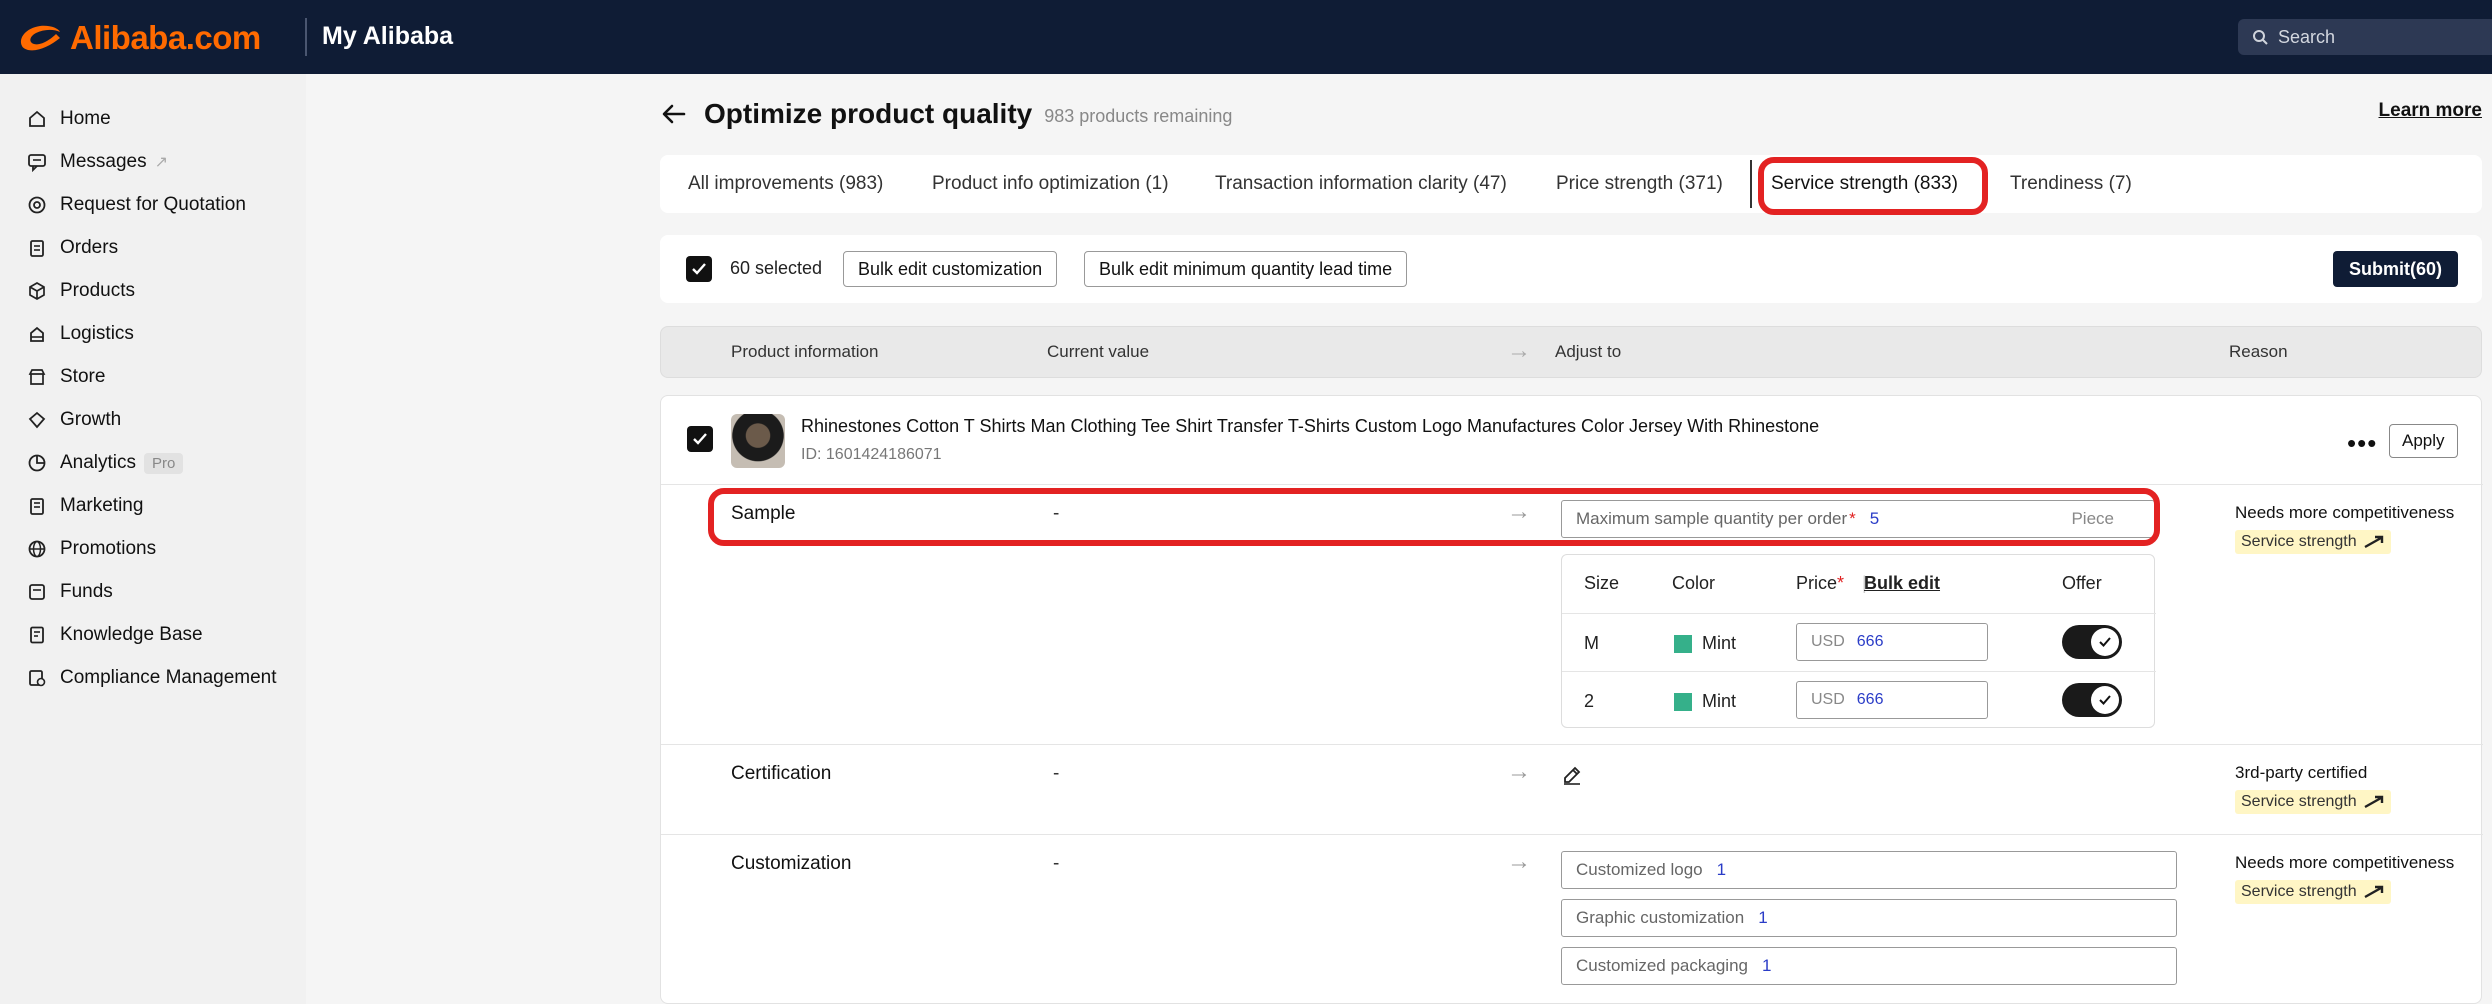 The height and width of the screenshot is (1004, 2492). I want to click on tab-trendiness: Trendiness (7), so click(2071, 184).